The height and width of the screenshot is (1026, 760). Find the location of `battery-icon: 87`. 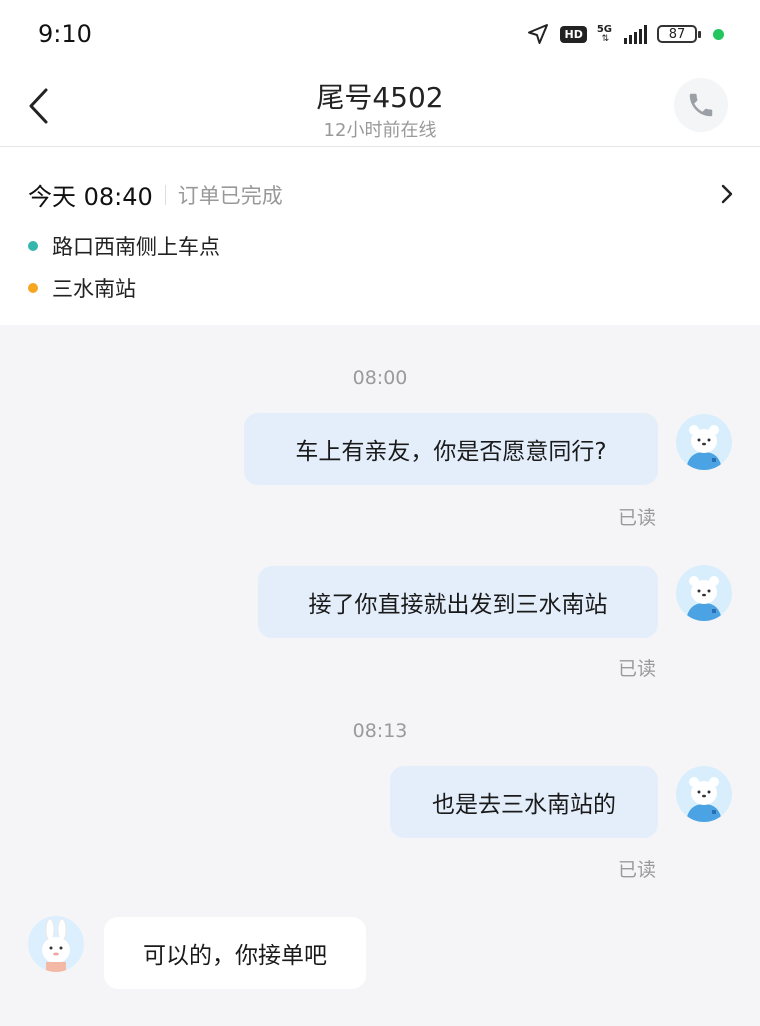

battery-icon: 87 is located at coordinates (679, 34).